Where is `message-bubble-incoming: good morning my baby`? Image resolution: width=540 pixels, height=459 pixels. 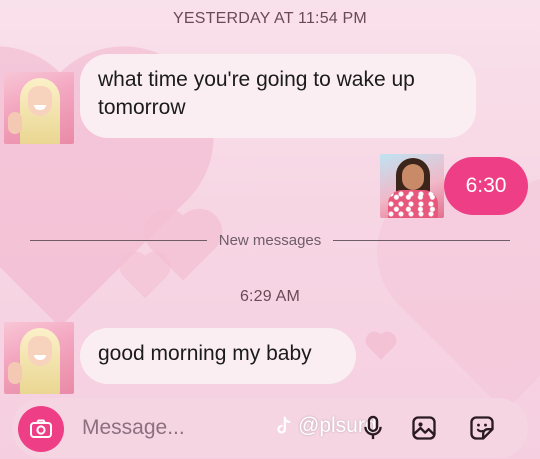
message-bubble-incoming: good morning my baby is located at coordinates (218, 356).